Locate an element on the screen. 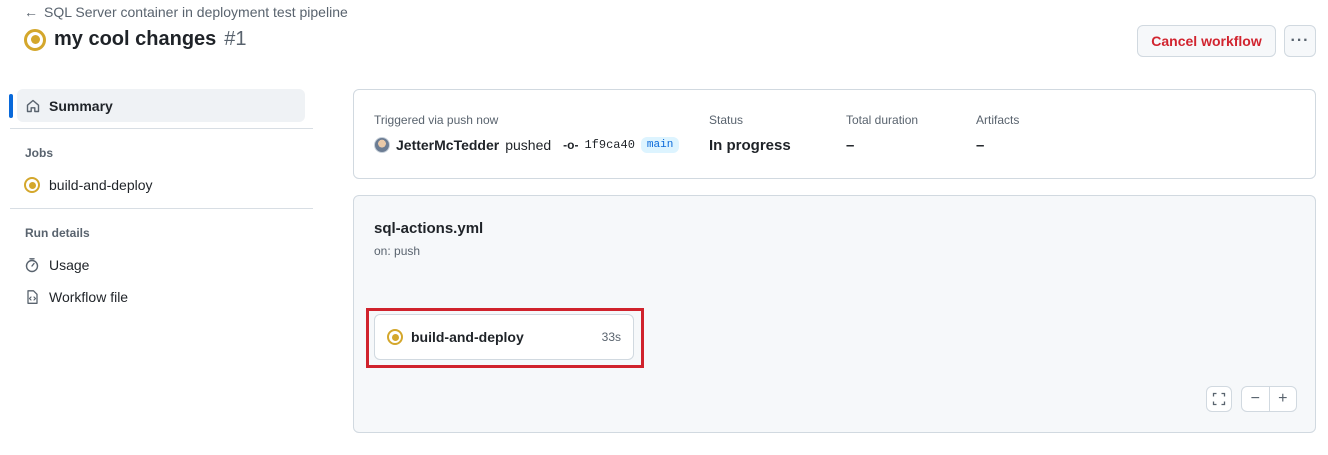 The width and height of the screenshot is (1328, 455). kebab-horizontal-icon: ··· is located at coordinates (1300, 40).